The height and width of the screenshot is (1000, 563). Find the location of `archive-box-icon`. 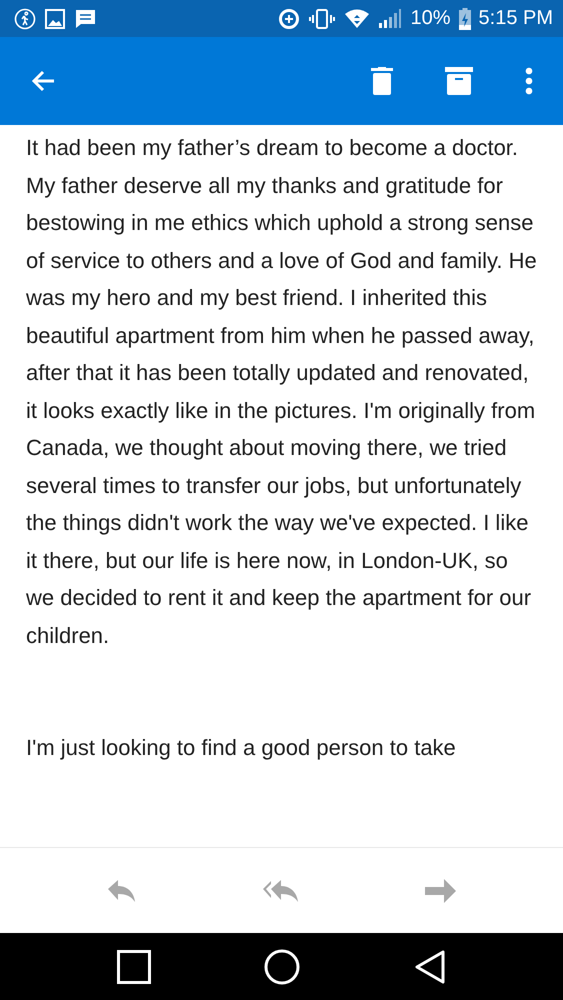

archive-box-icon is located at coordinates (459, 81).